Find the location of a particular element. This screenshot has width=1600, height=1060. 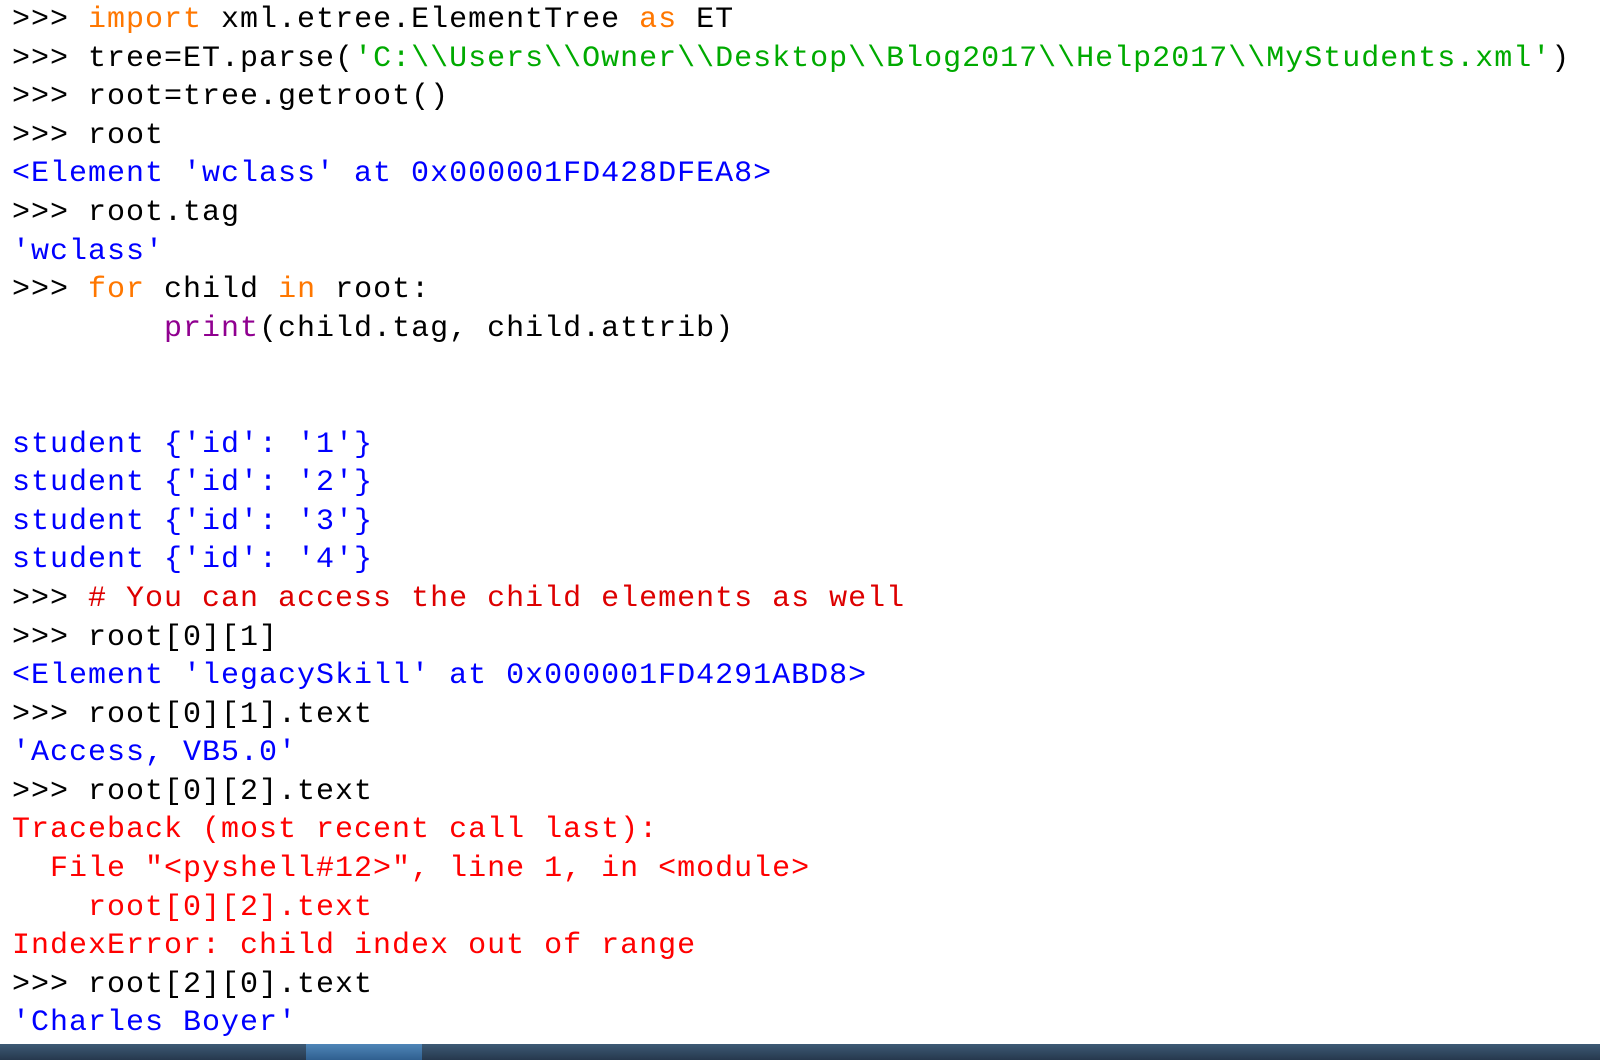

shell-token: for is located at coordinates (117, 290).